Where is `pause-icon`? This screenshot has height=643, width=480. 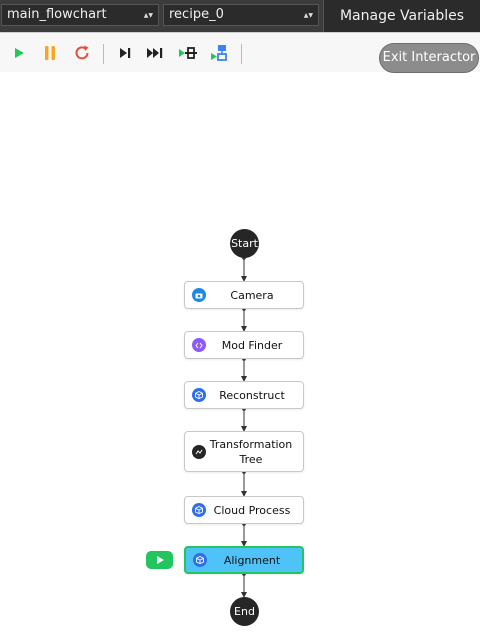
pause-icon is located at coordinates (50, 53).